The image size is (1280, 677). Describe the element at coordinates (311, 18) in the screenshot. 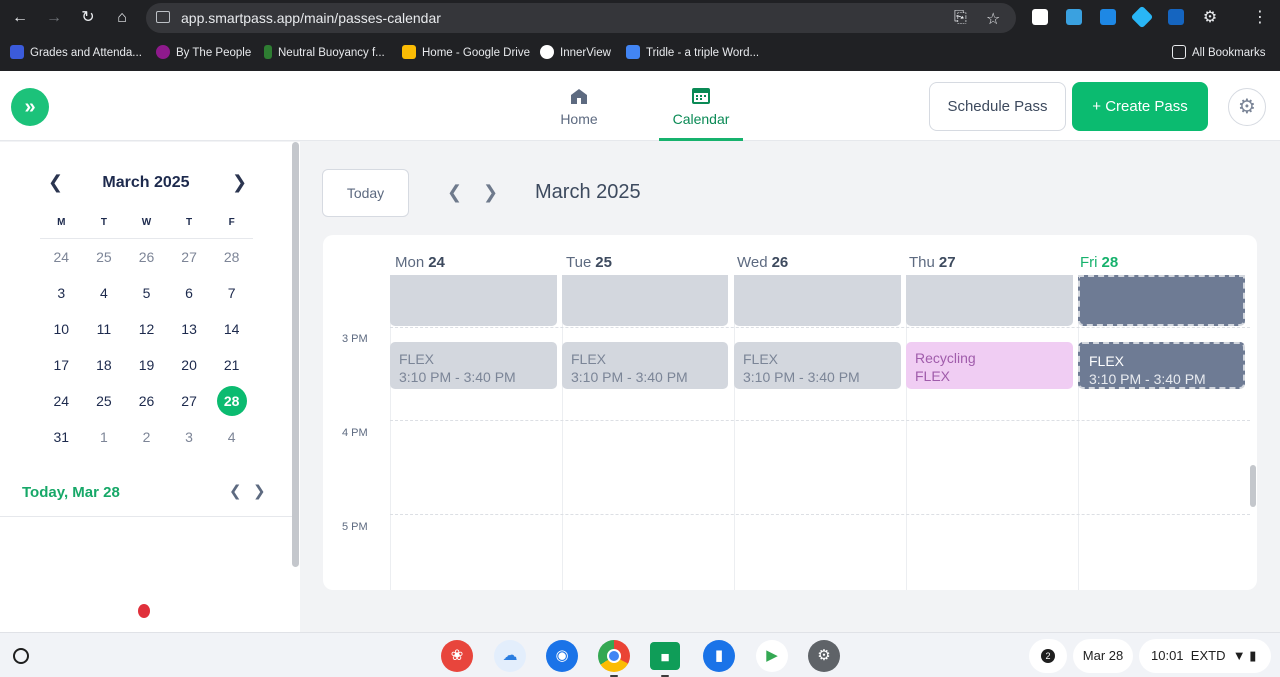

I see `url-text: app.smartpass.app/main/passes-calendar` at that location.